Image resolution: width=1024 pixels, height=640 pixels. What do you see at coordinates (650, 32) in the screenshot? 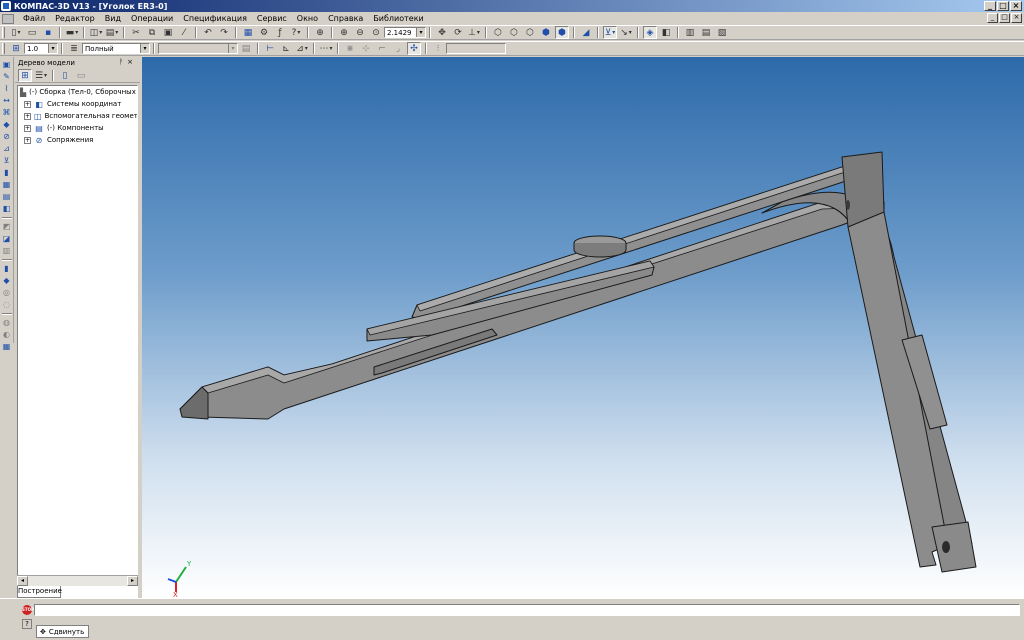
I see `show-all-icon: ◈` at bounding box center [650, 32].